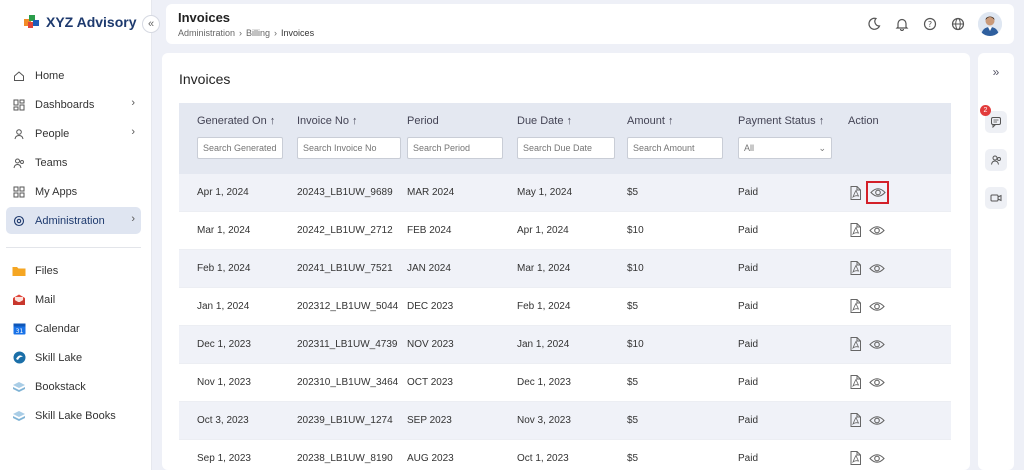 The image size is (1024, 470). What do you see at coordinates (345, 420) in the screenshot?
I see `cell-invoice: 20239_LB1UW_1274` at bounding box center [345, 420].